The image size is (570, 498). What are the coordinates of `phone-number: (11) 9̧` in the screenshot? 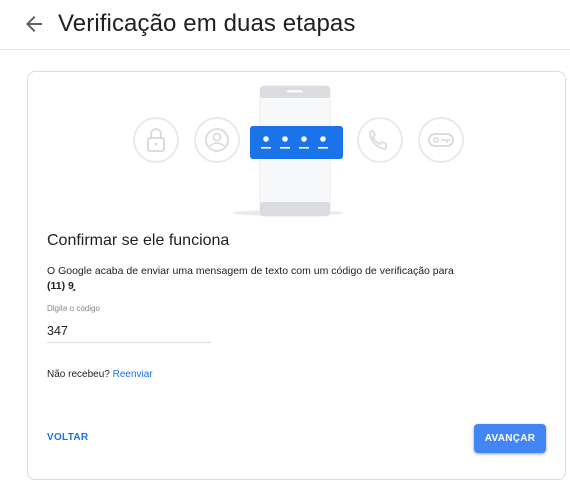 It's located at (60, 286).